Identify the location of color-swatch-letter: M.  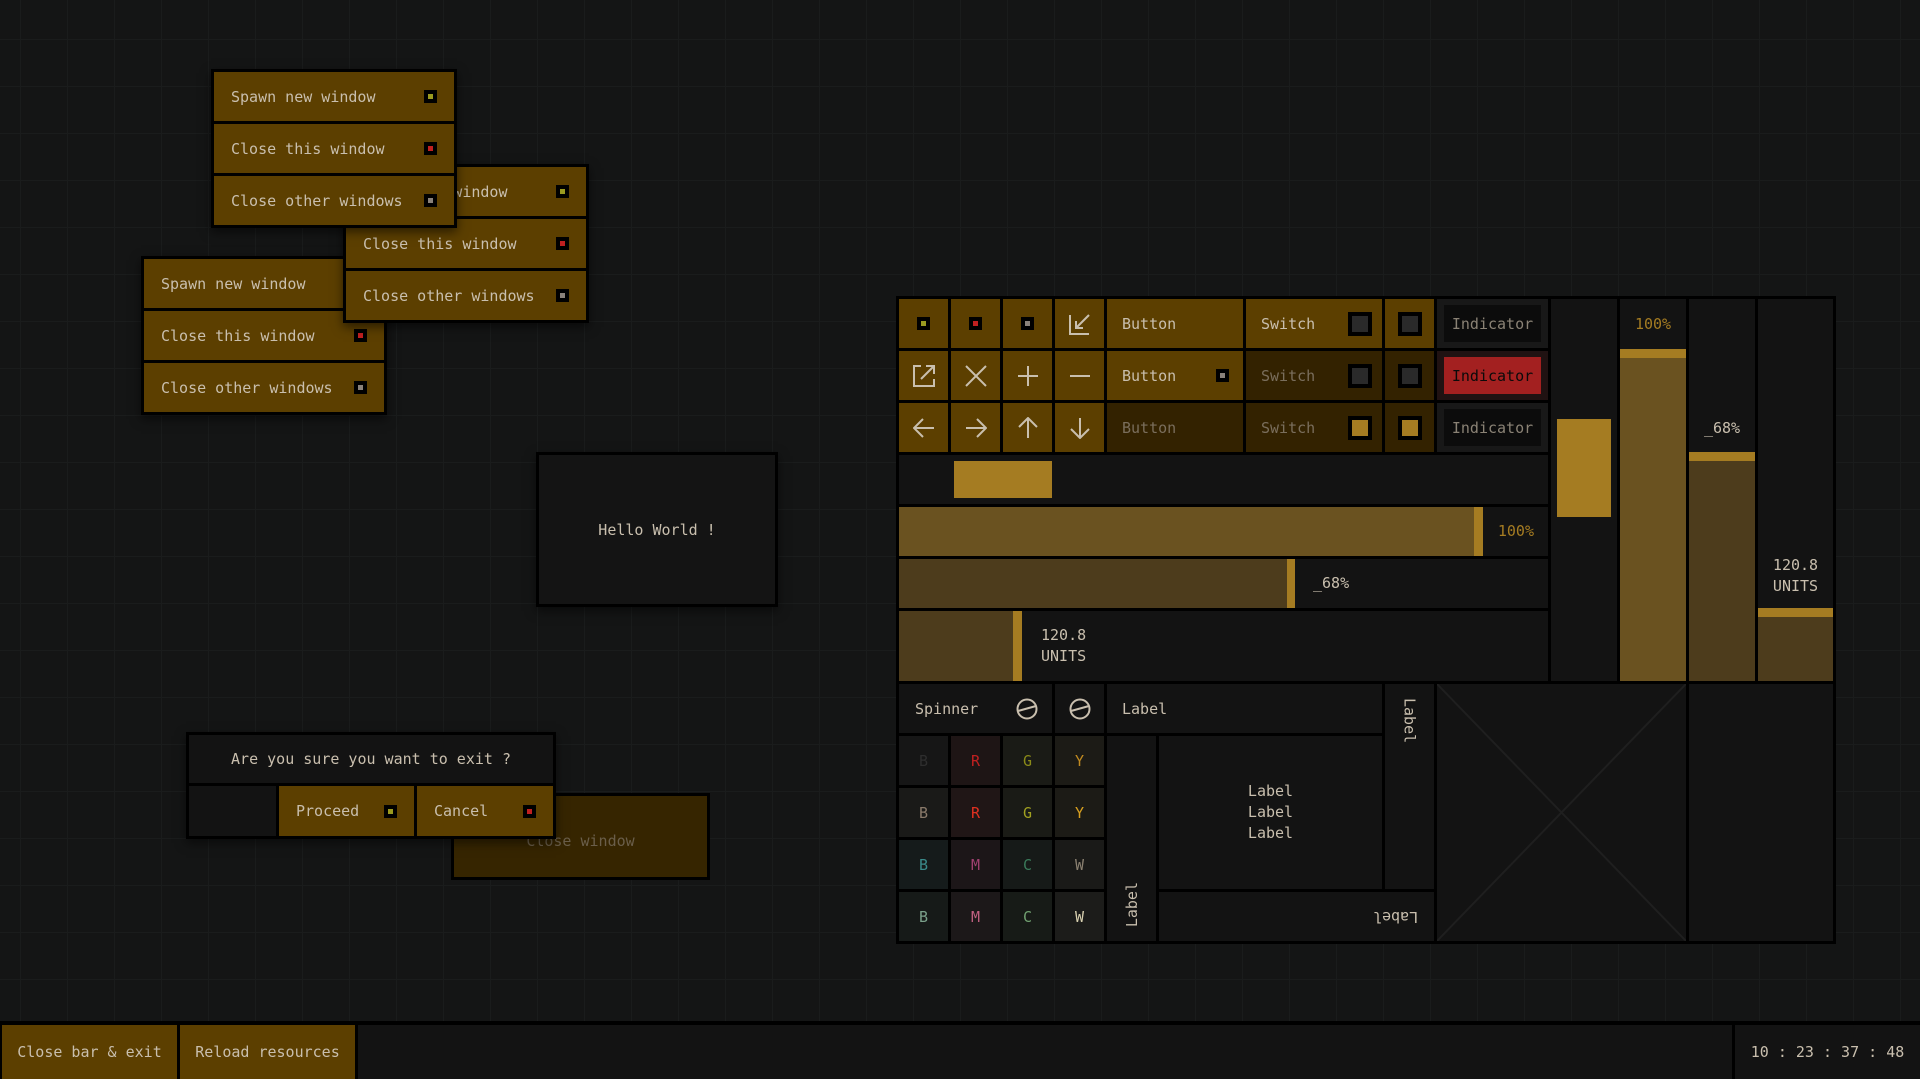
(975, 916).